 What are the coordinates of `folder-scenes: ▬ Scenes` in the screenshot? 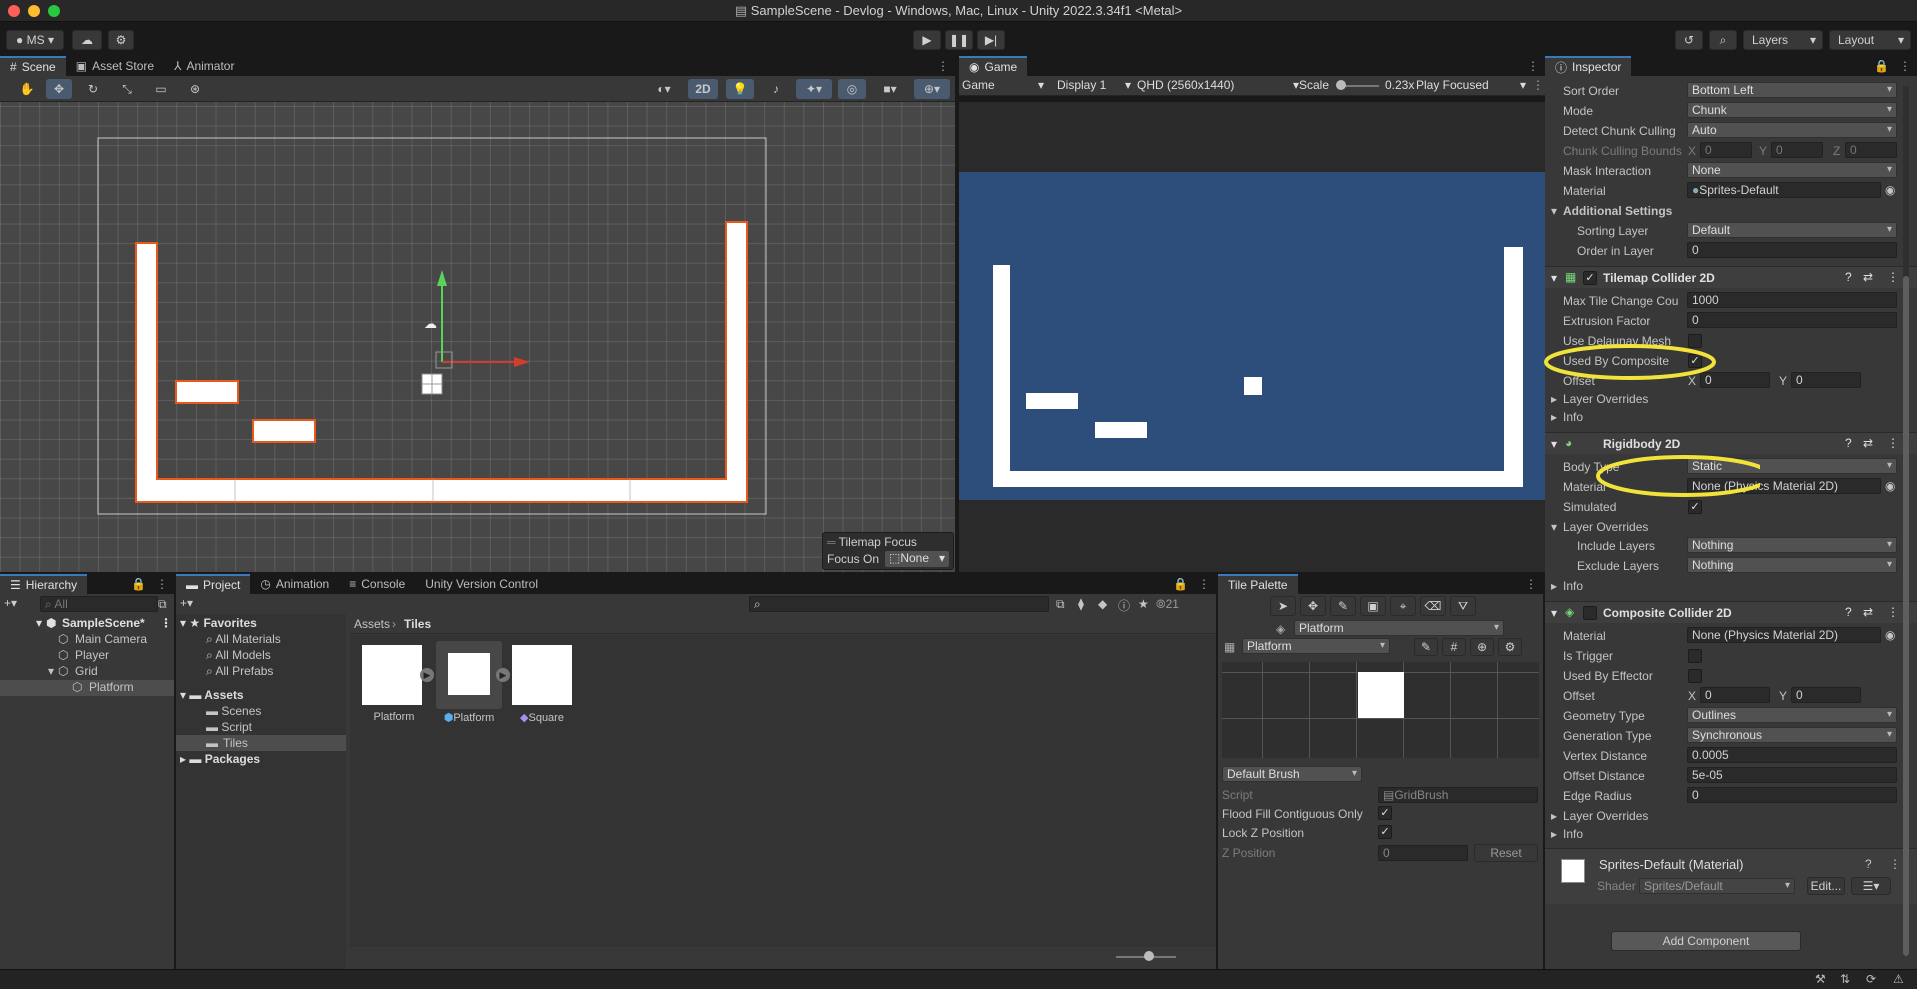 It's located at (233, 711).